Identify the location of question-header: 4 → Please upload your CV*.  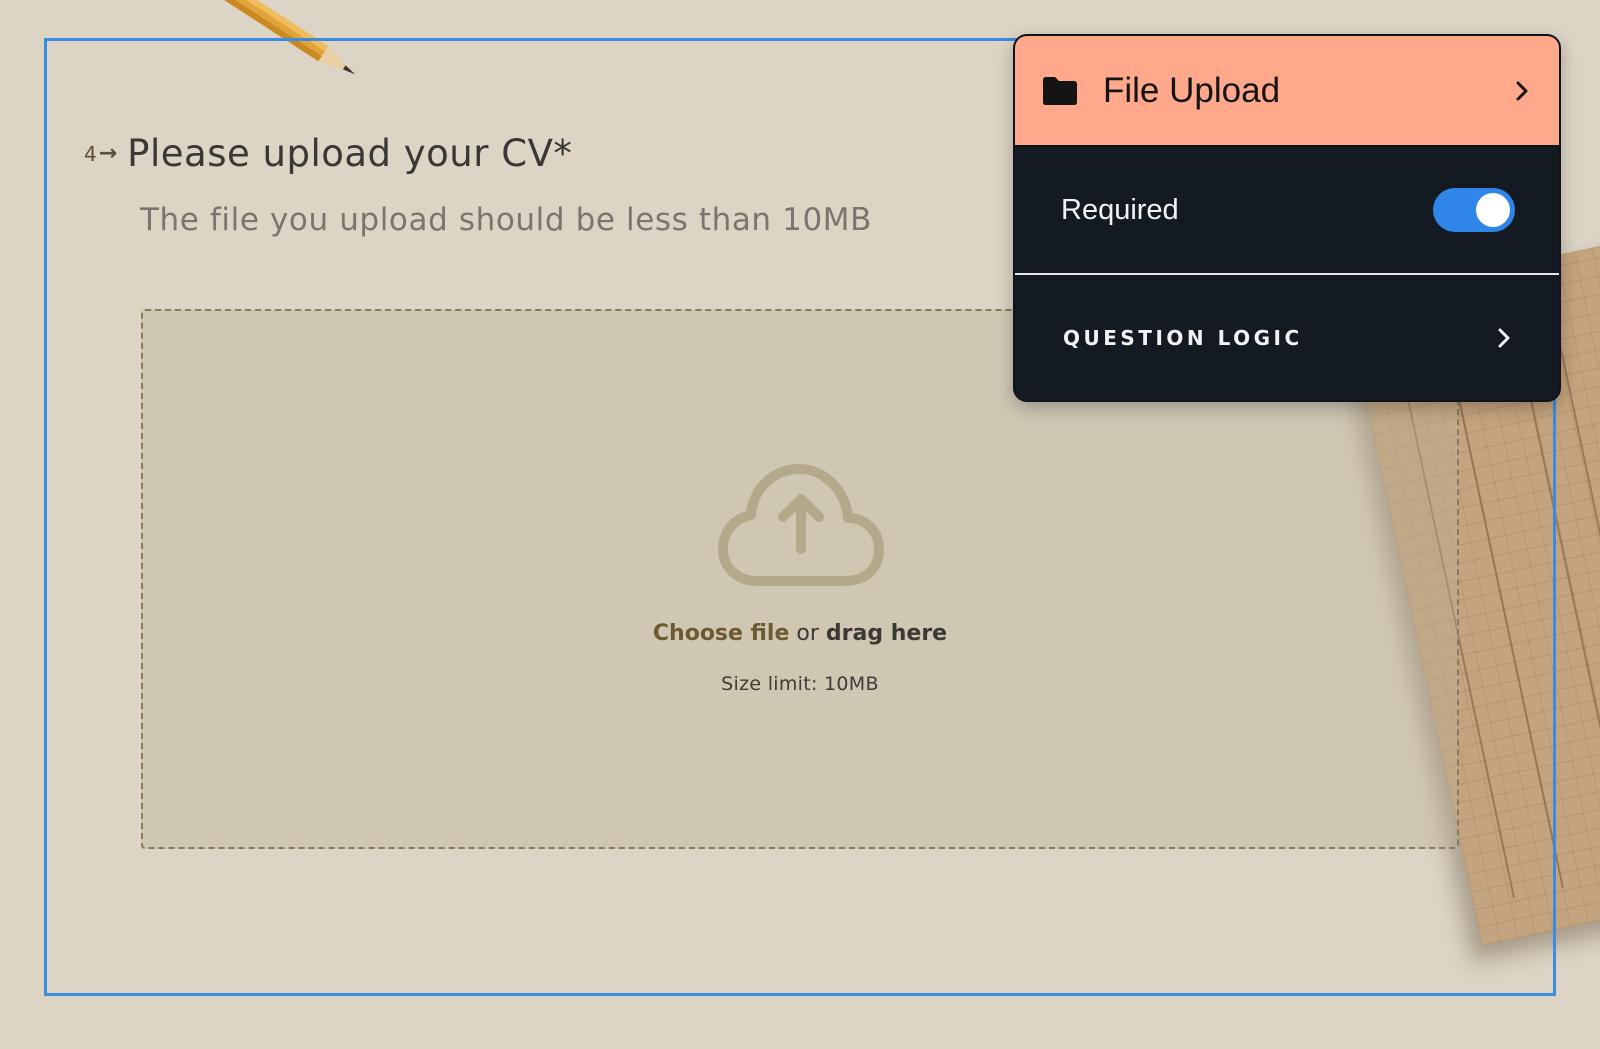
(328, 153).